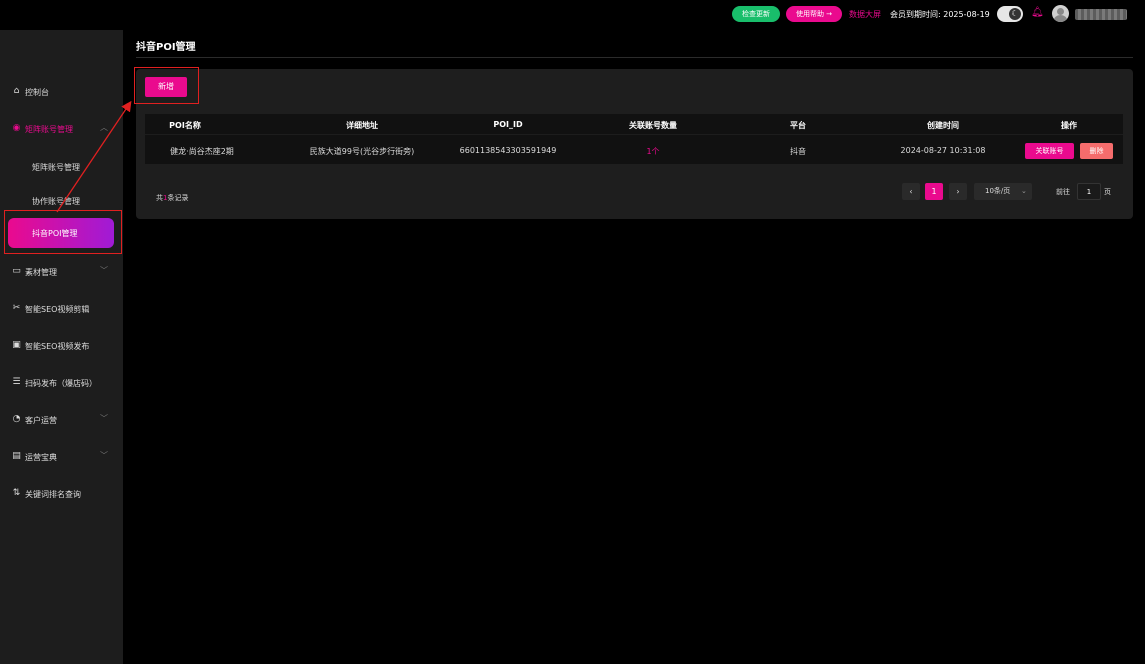  What do you see at coordinates (814, 14) in the screenshot?
I see `help-button: 使用帮助 →` at bounding box center [814, 14].